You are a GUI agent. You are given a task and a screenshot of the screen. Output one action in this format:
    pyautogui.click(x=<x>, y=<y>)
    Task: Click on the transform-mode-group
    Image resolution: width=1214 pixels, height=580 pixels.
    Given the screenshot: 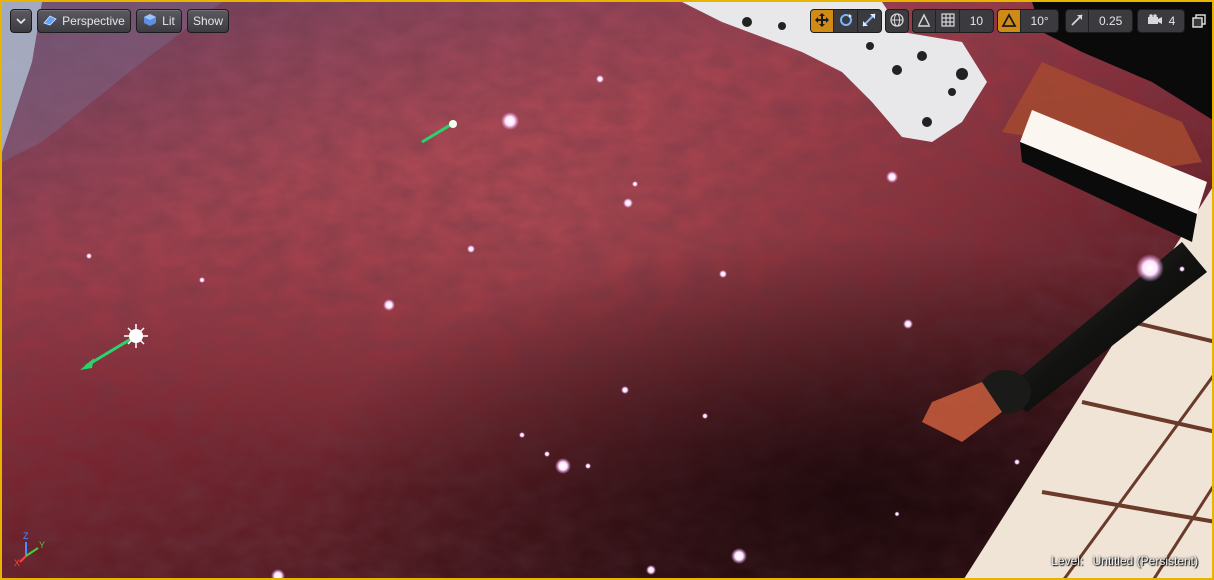 What is the action you would take?
    pyautogui.click(x=846, y=21)
    